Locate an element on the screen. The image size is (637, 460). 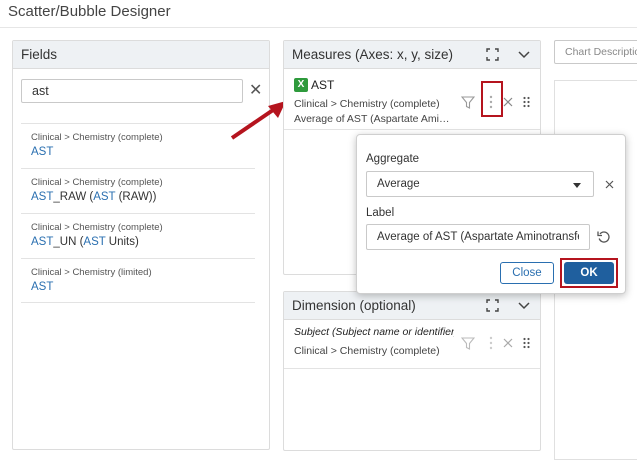
more-options-icon is located at coordinates (491, 343).